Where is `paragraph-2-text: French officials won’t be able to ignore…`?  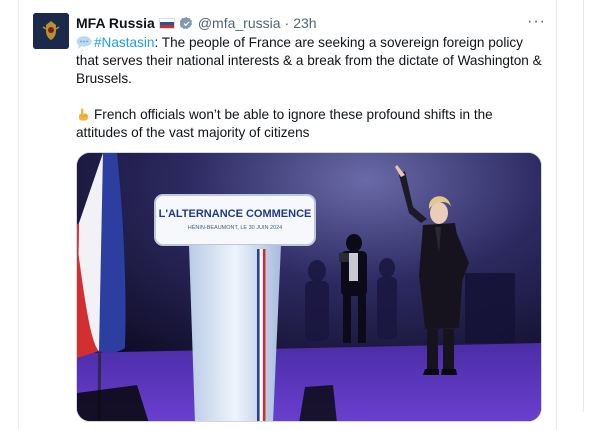
paragraph-2-text: French officials won’t be able to ignore… is located at coordinates (284, 123).